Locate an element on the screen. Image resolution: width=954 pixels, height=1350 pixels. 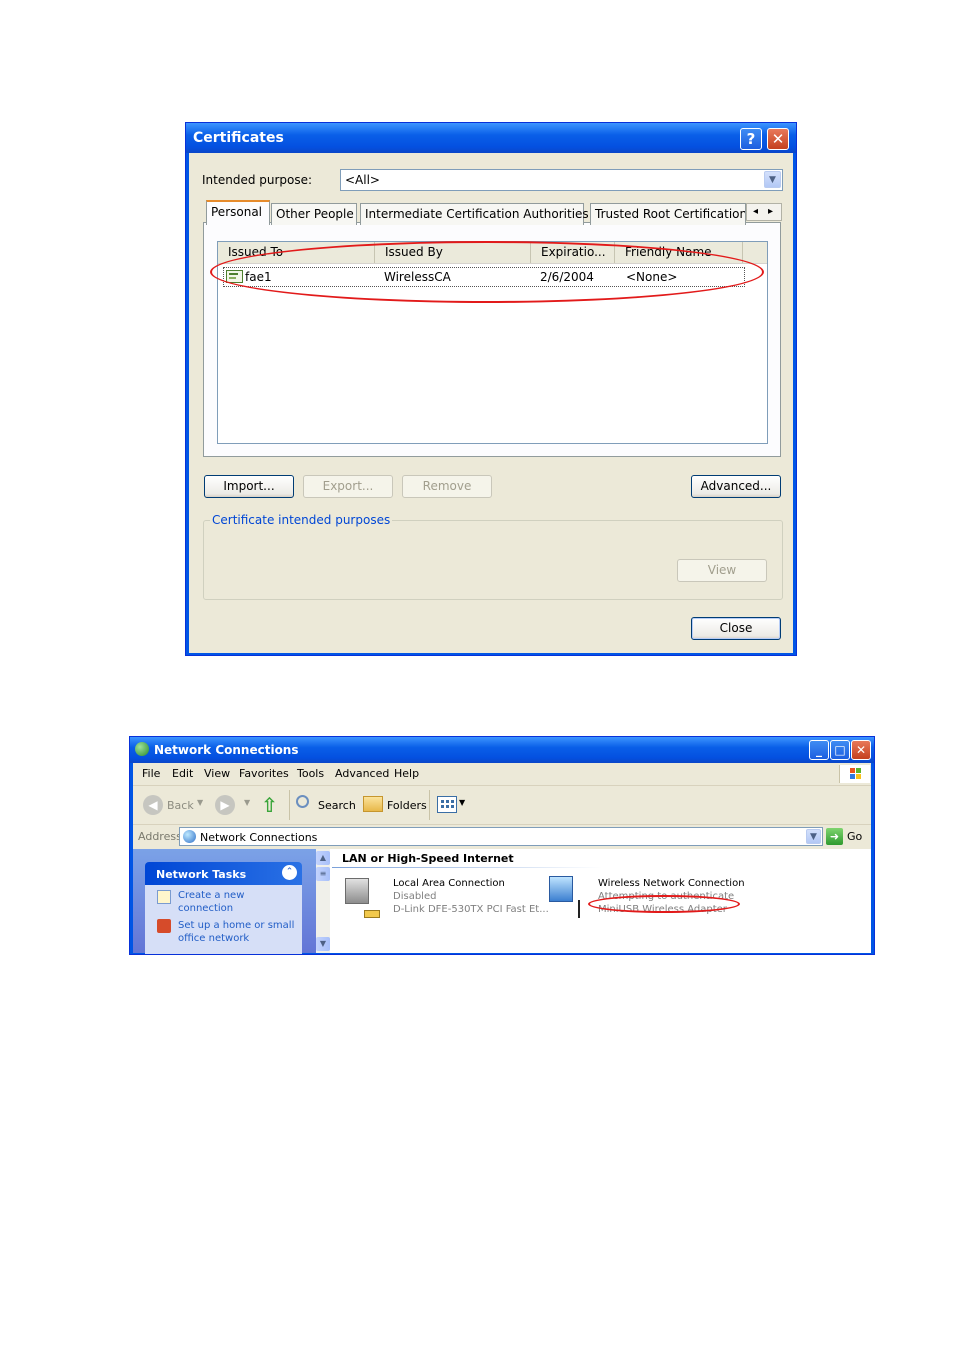
tab-other-people: Other People is located at coordinates (314, 214).